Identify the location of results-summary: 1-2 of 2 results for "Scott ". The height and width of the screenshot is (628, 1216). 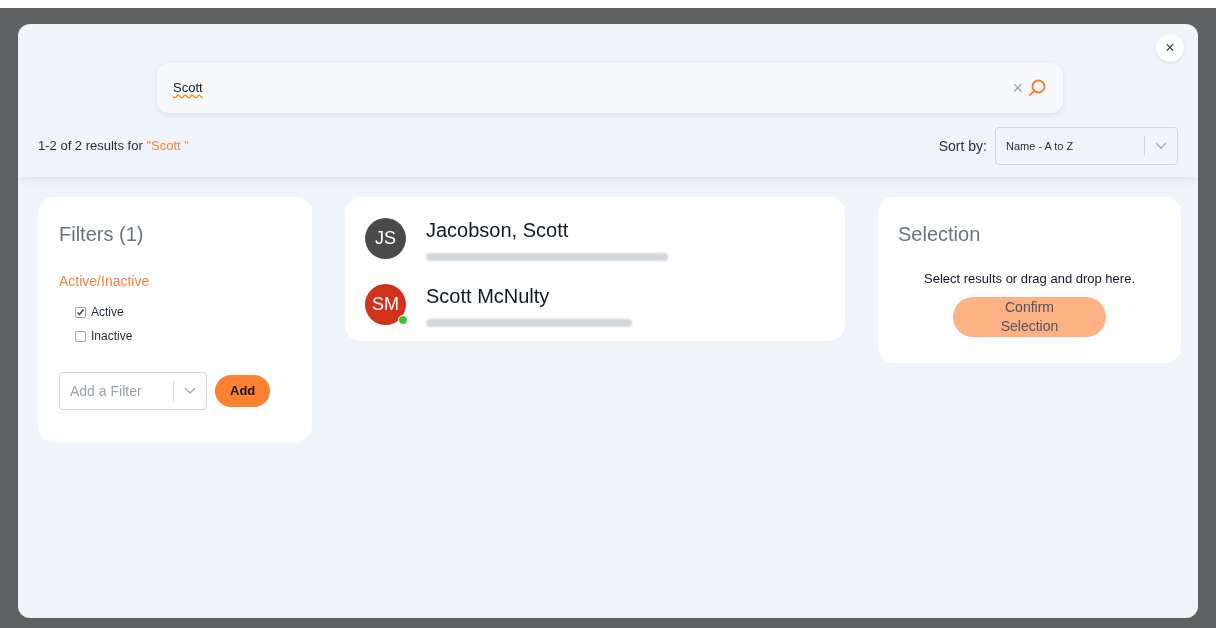
(113, 146).